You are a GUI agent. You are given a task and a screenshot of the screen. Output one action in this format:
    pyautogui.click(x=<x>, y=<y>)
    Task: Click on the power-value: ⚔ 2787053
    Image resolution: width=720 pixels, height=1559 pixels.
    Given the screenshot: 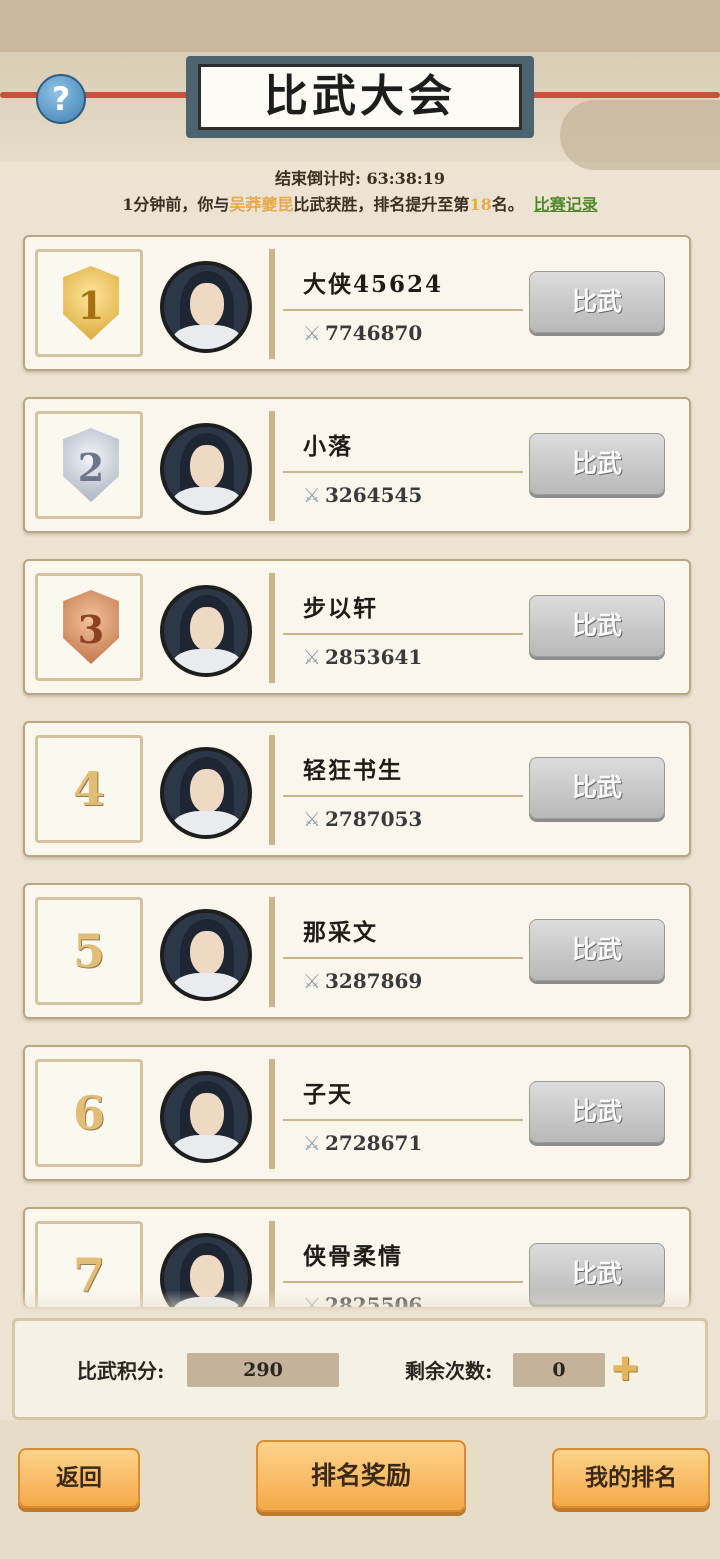 What is the action you would take?
    pyautogui.click(x=362, y=819)
    